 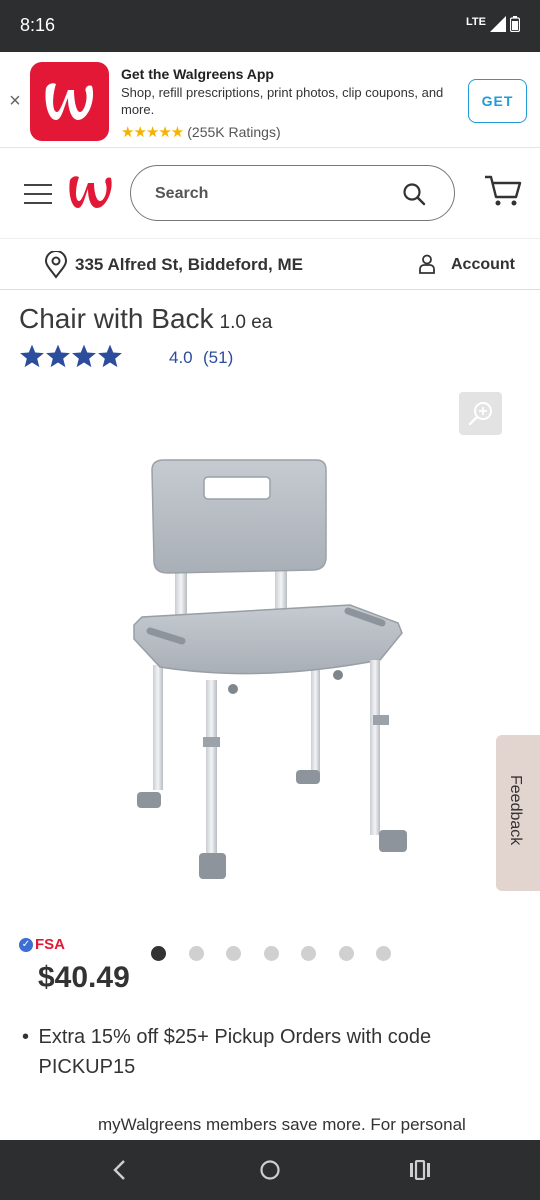 What do you see at coordinates (38, 25) in the screenshot?
I see `status-time: 8:16` at bounding box center [38, 25].